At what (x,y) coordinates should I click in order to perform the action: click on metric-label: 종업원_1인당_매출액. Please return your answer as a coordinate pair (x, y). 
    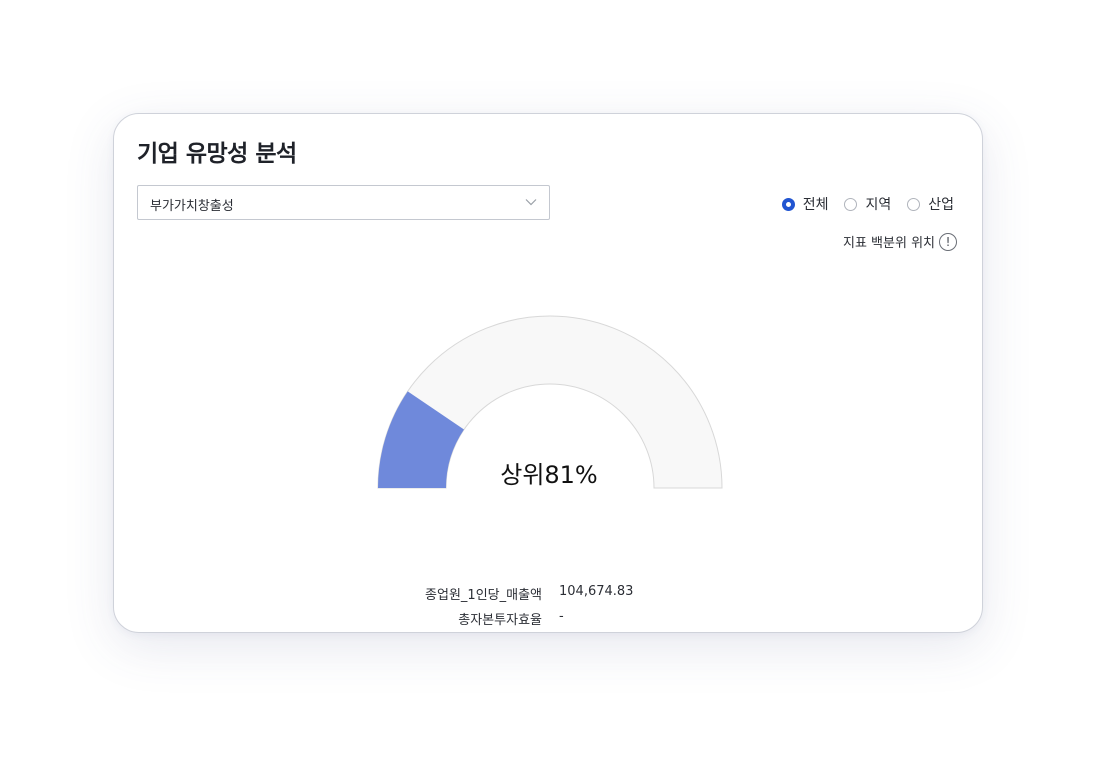
    Looking at the image, I should click on (483, 595).